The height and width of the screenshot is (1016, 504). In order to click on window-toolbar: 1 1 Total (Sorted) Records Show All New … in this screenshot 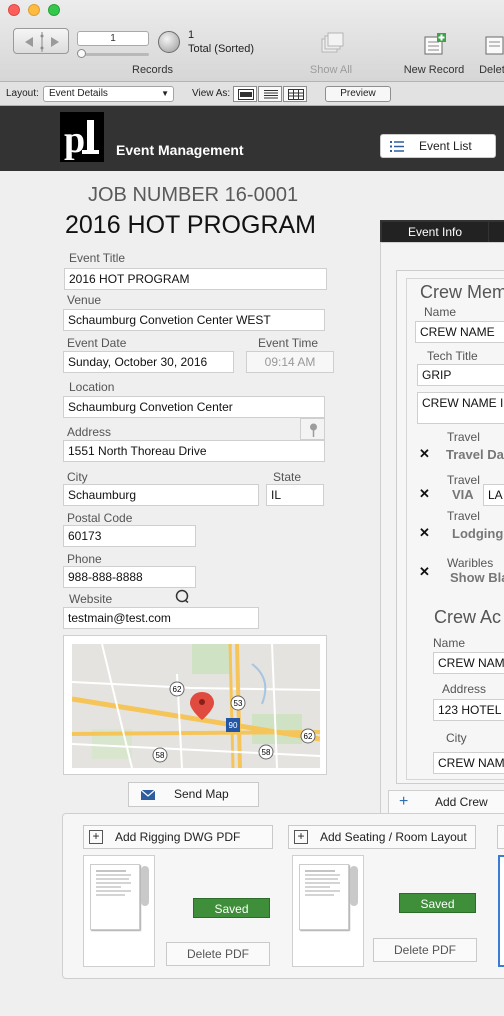, I will do `click(252, 41)`.